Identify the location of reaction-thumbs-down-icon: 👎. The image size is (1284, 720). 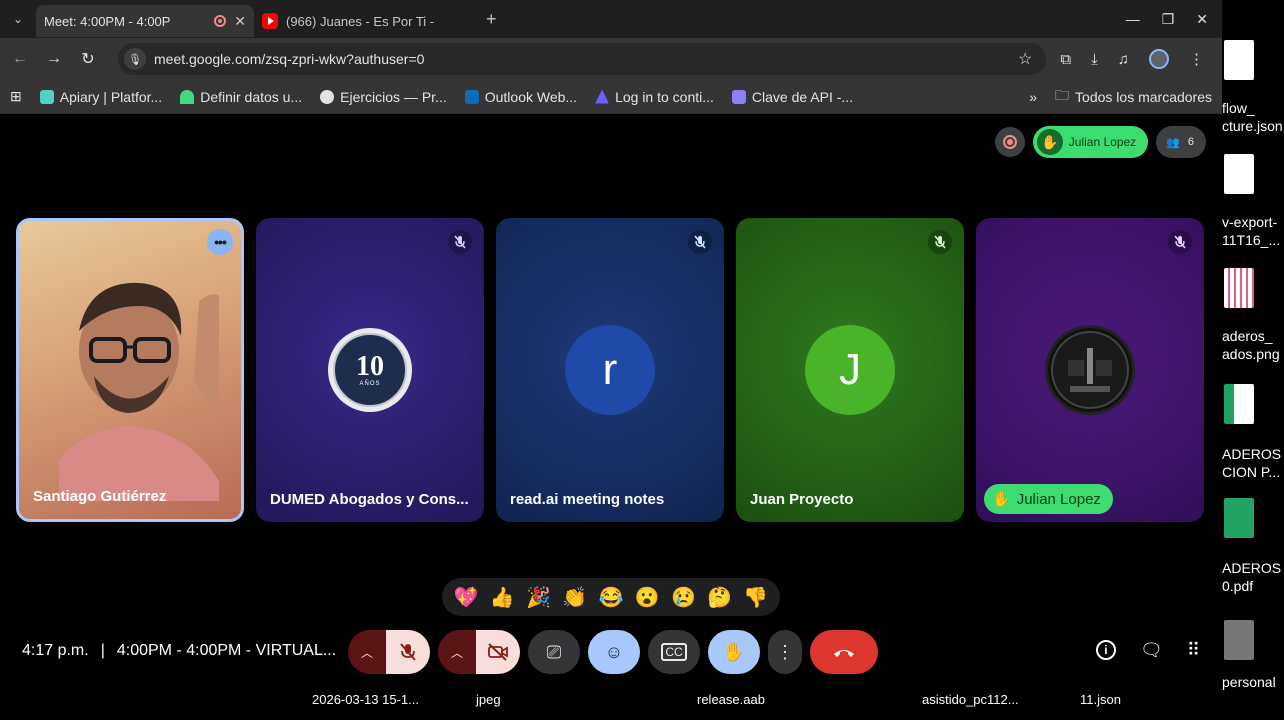
(755, 597).